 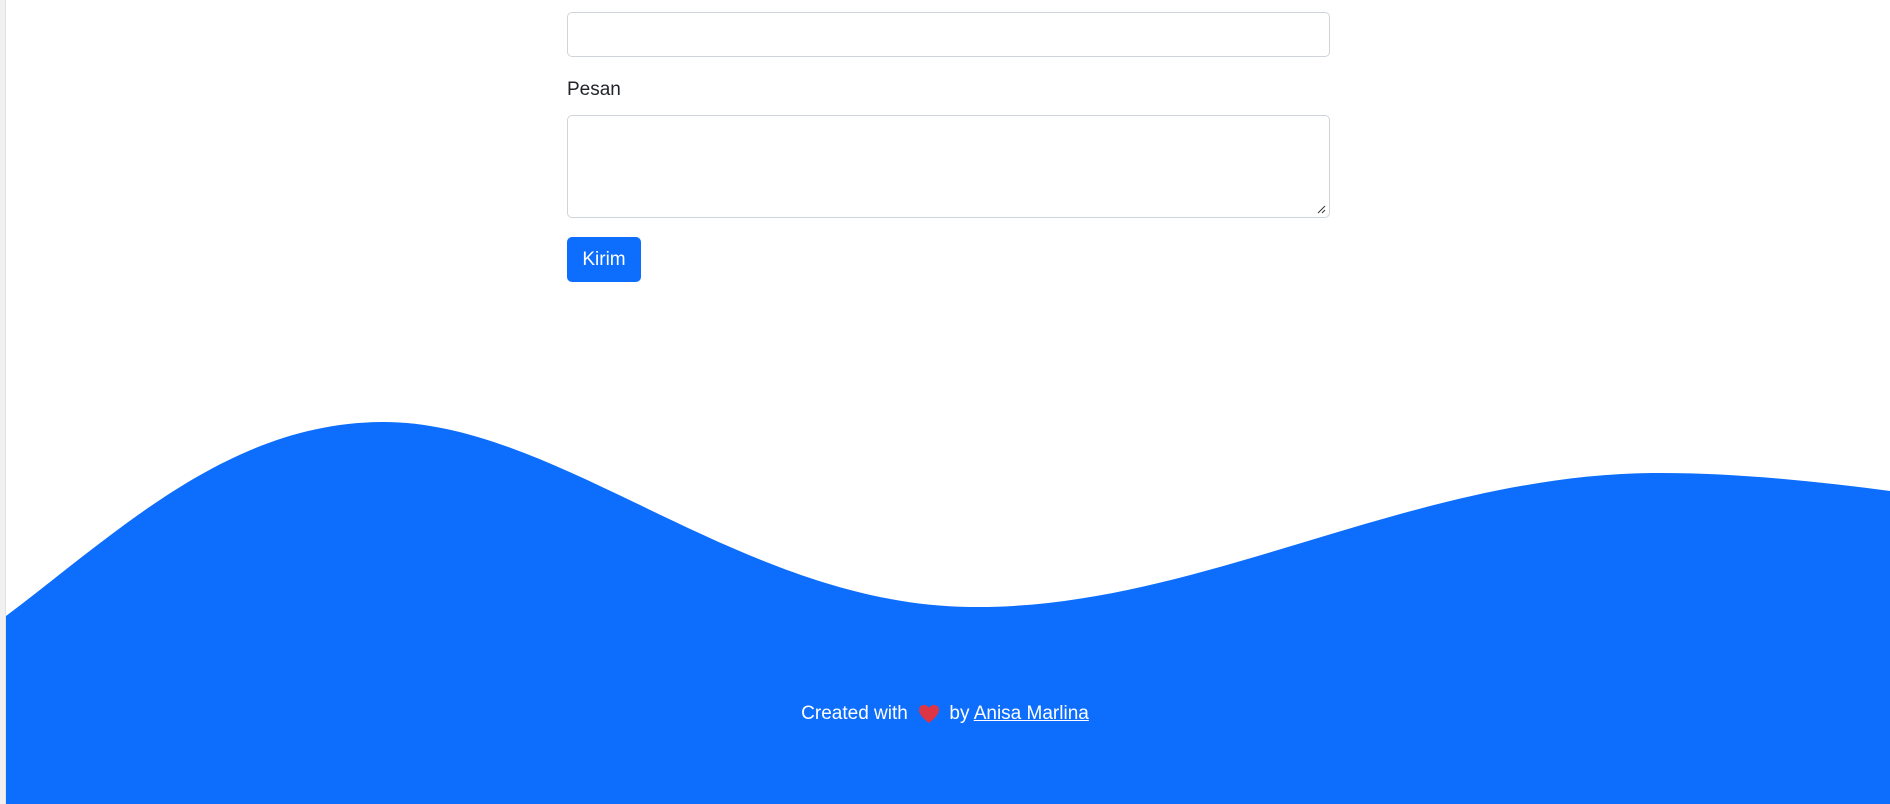 I want to click on footer-created-with: Created with, so click(x=854, y=713).